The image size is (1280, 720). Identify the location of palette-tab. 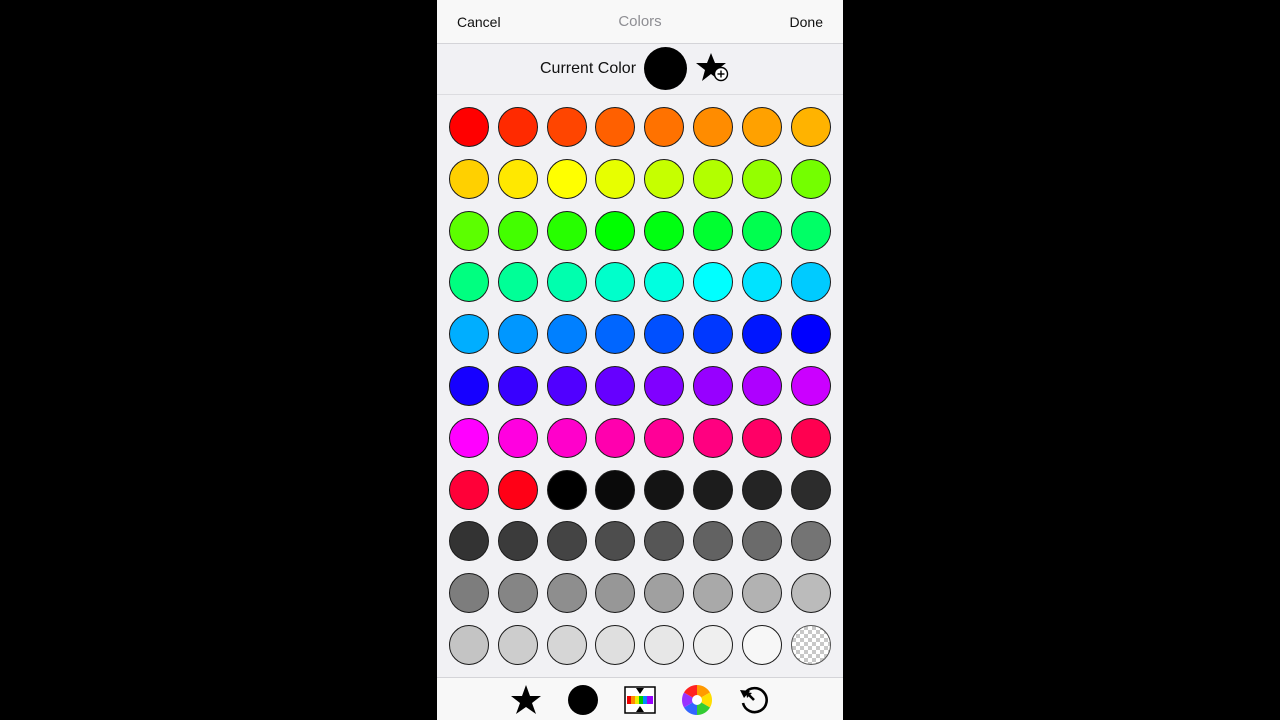
(640, 700).